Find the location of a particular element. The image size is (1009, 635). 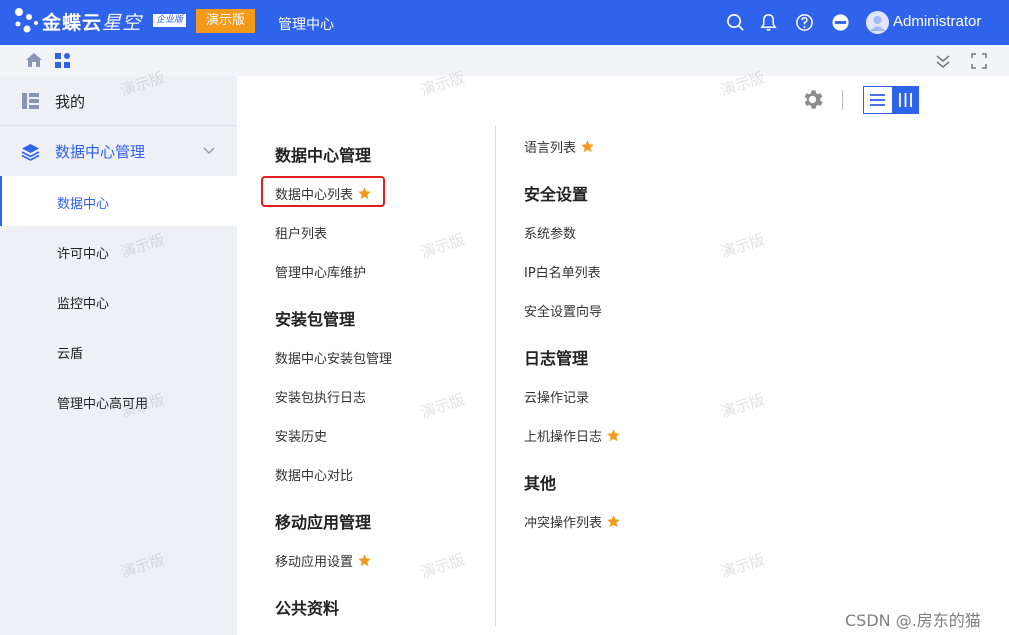

sidebar-item-monitor: 监控中心 is located at coordinates (118, 301).